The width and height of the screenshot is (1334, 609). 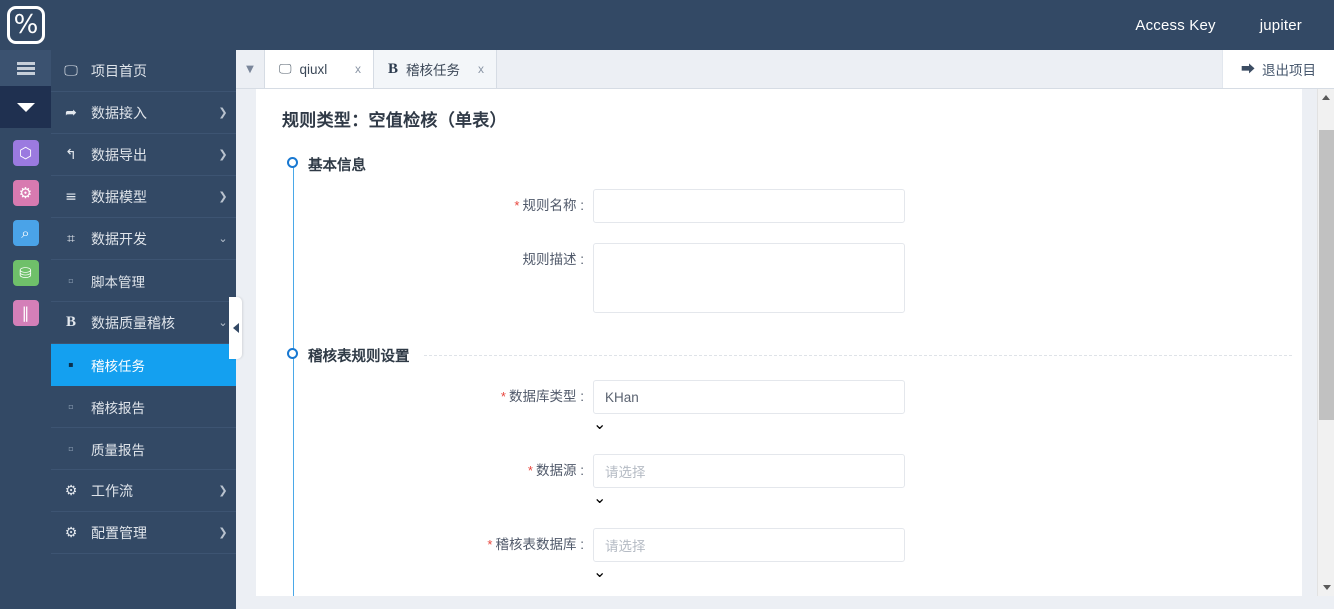 What do you see at coordinates (143, 407) in the screenshot?
I see `sidebar-item-8: ▫ 稽核报告` at bounding box center [143, 407].